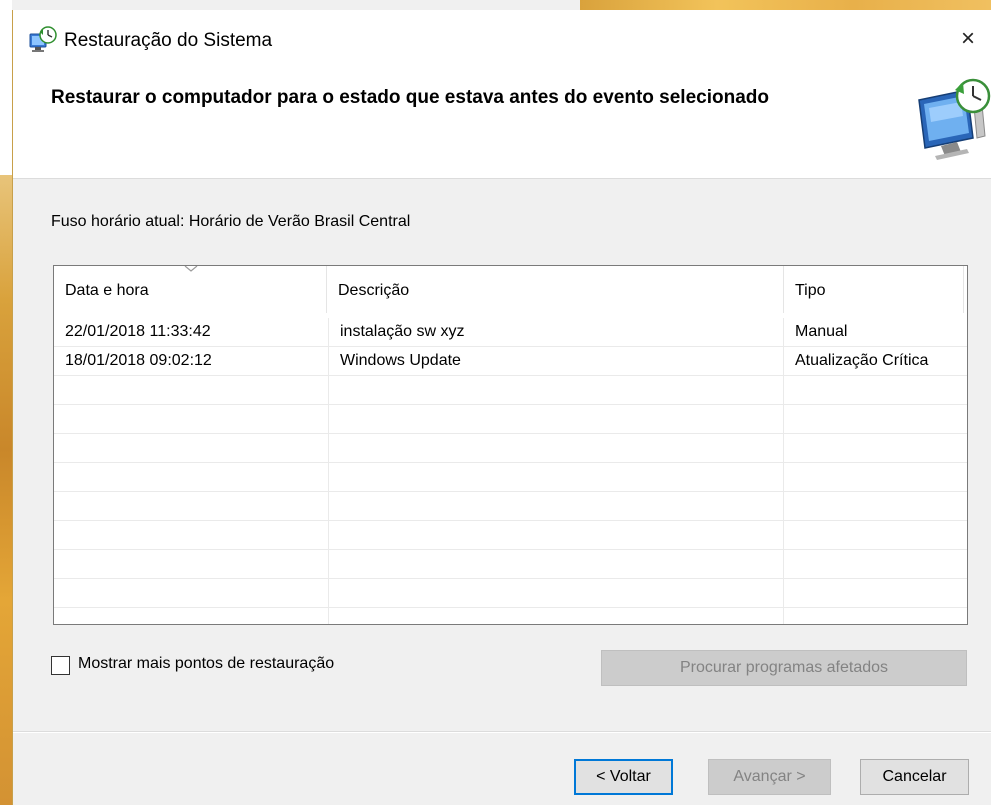 The height and width of the screenshot is (805, 991). Describe the element at coordinates (191, 269) in the screenshot. I see `sort-descending-icon` at that location.